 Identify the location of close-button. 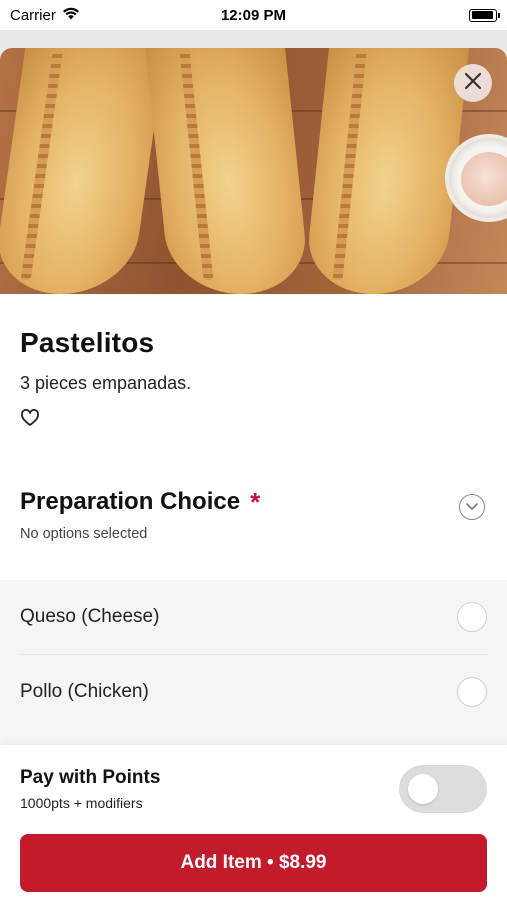
(473, 83).